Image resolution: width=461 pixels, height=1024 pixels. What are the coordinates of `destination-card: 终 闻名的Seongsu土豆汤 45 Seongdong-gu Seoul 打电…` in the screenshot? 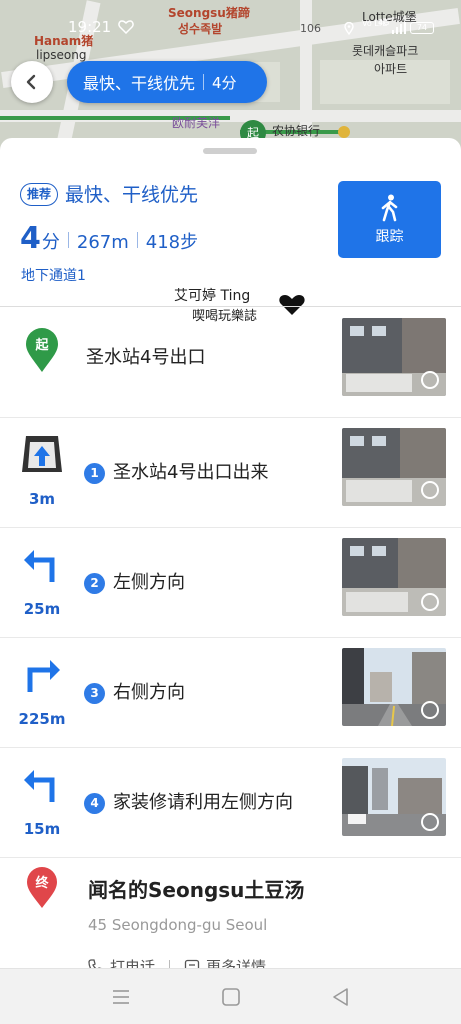 It's located at (230, 908).